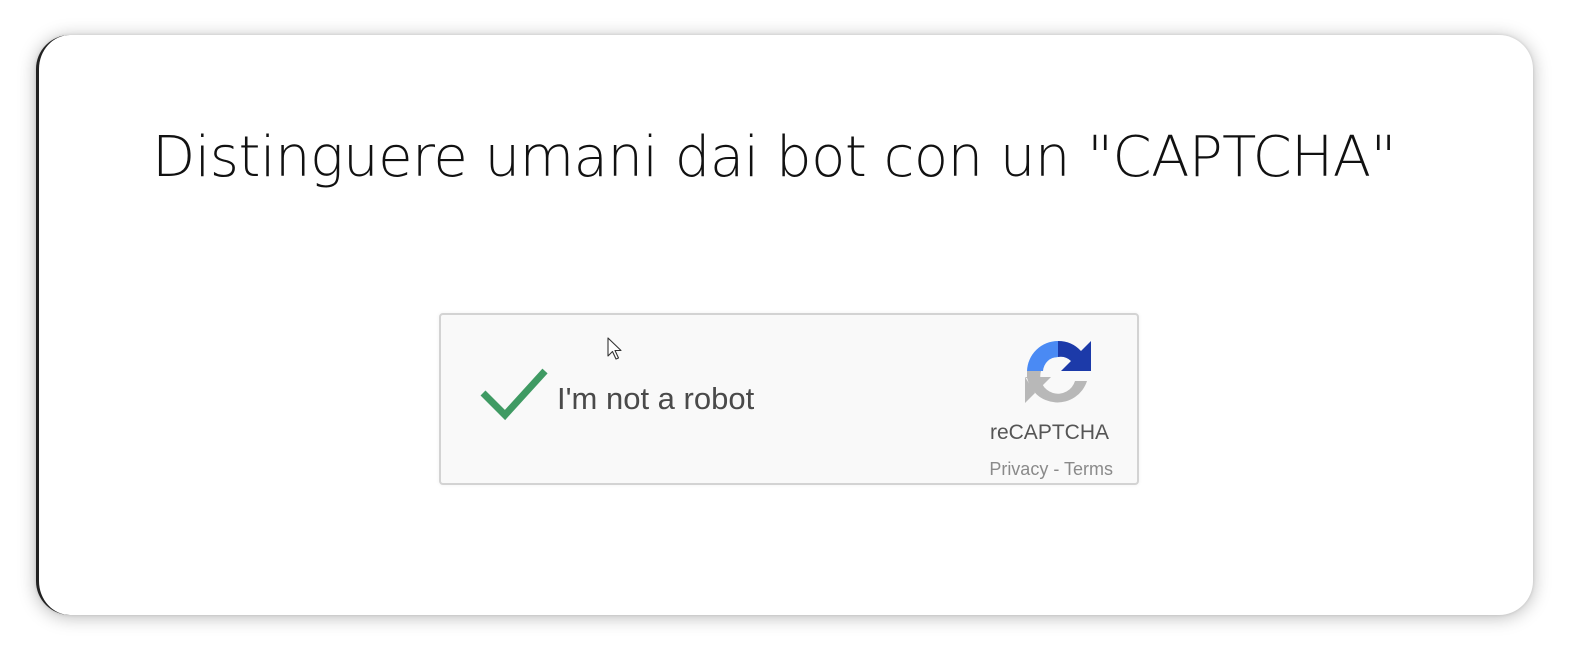 This screenshot has width=1588, height=658. What do you see at coordinates (1058, 371) in the screenshot?
I see `recaptcha-logo-icon` at bounding box center [1058, 371].